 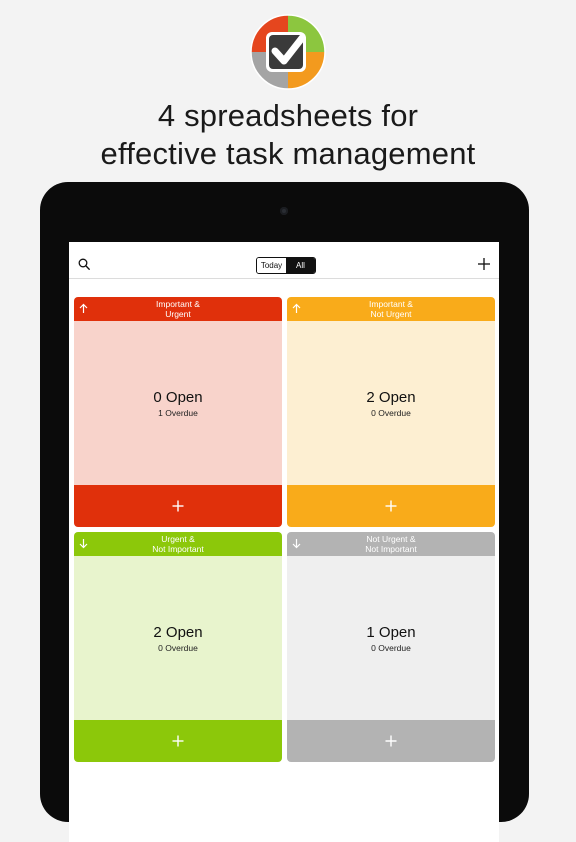 I want to click on quadrant-header: Urgent & Not Important, so click(x=178, y=544).